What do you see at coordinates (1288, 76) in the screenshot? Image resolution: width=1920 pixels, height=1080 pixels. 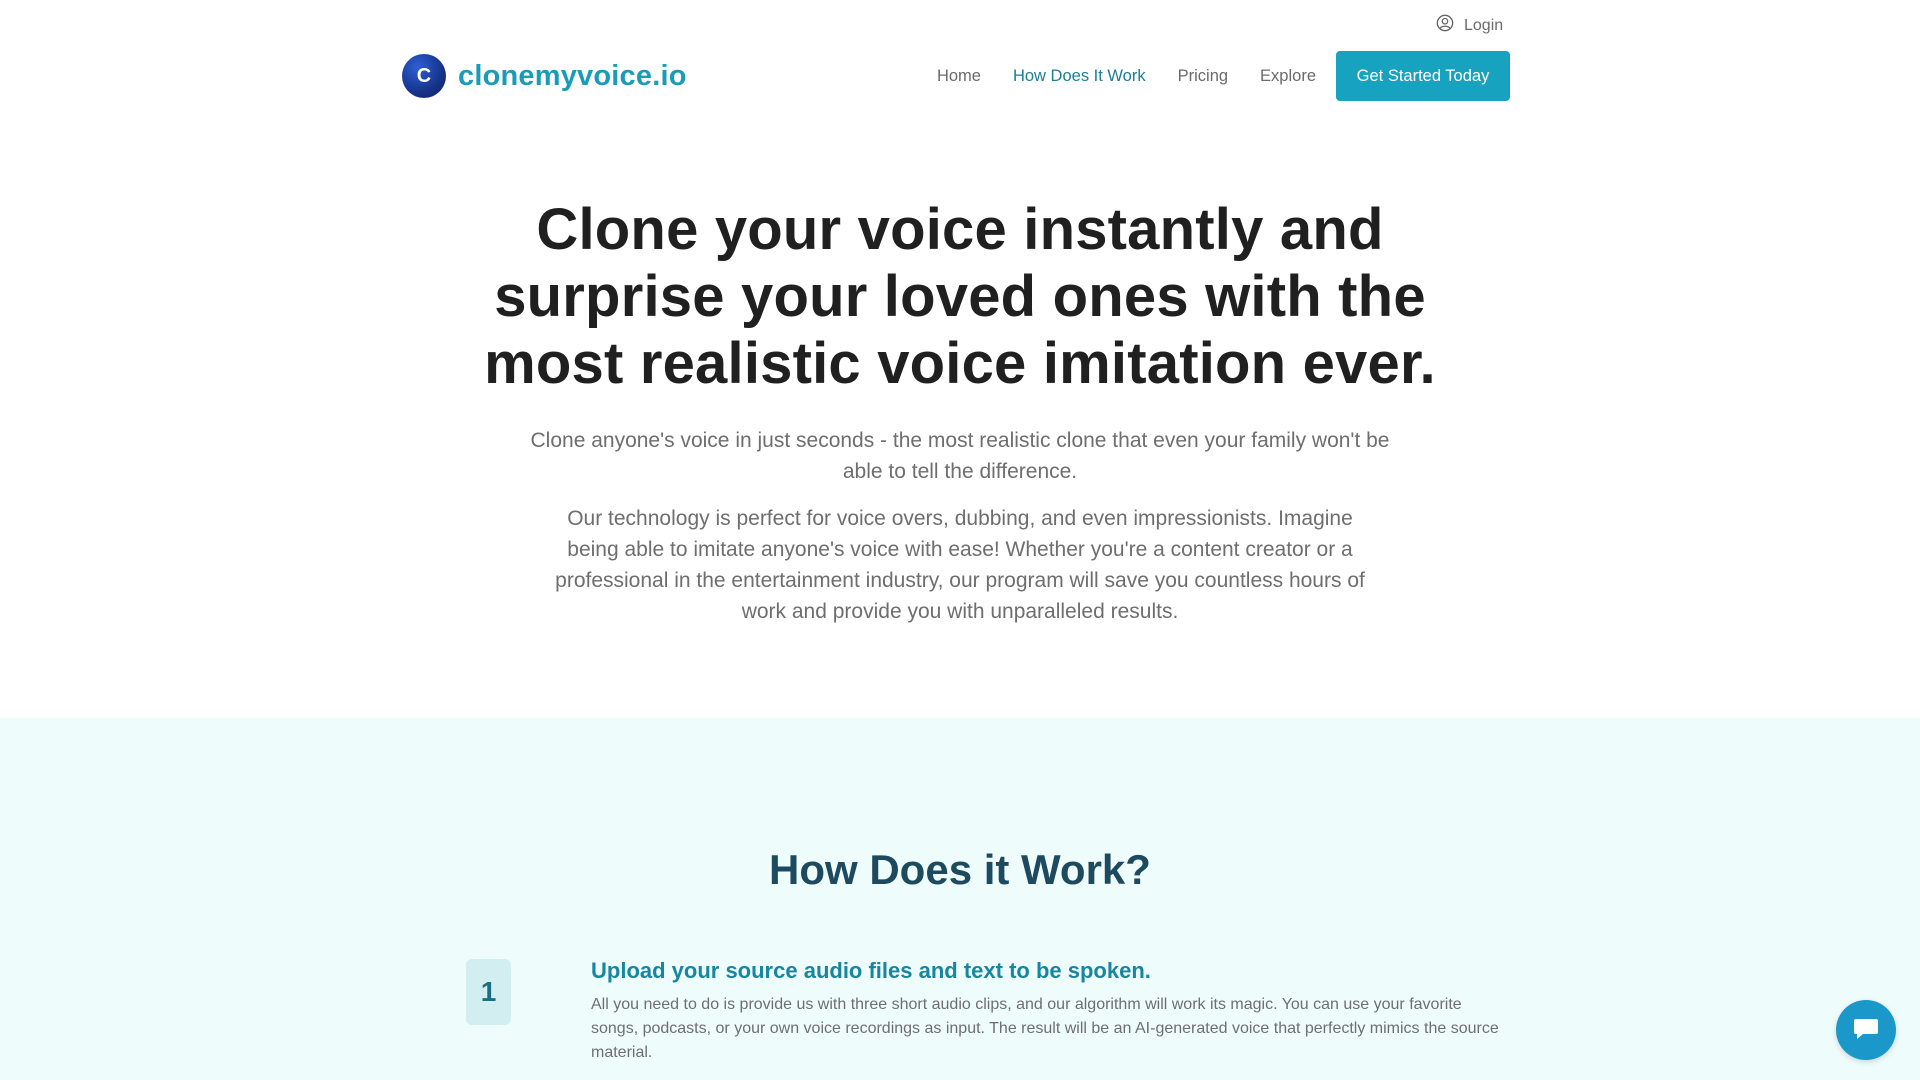 I see `nav-explore: Explore` at bounding box center [1288, 76].